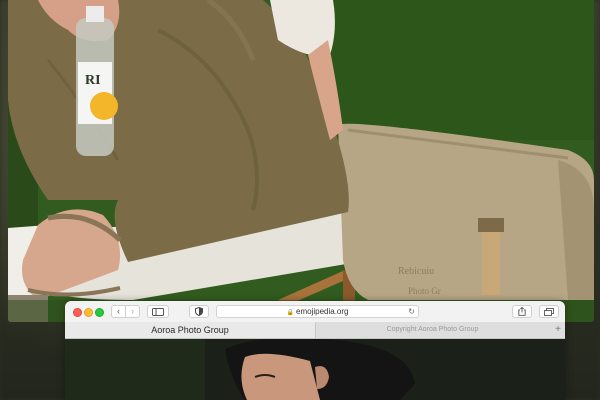 The height and width of the screenshot is (400, 600). I want to click on portrait-photo, so click(315, 369).